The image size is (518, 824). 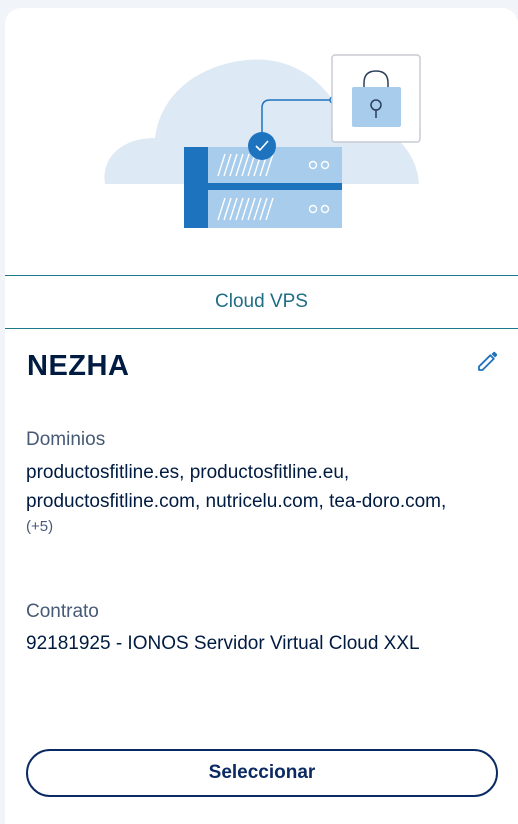 What do you see at coordinates (263, 209) in the screenshot?
I see `server-unit-bottom` at bounding box center [263, 209].